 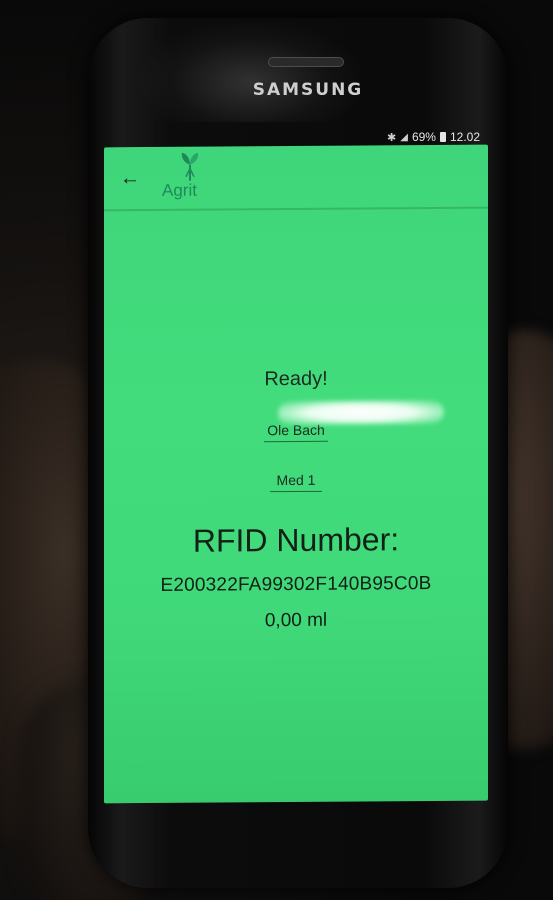 I want to click on phone-brand-label: SAMSUNG, so click(x=308, y=90).